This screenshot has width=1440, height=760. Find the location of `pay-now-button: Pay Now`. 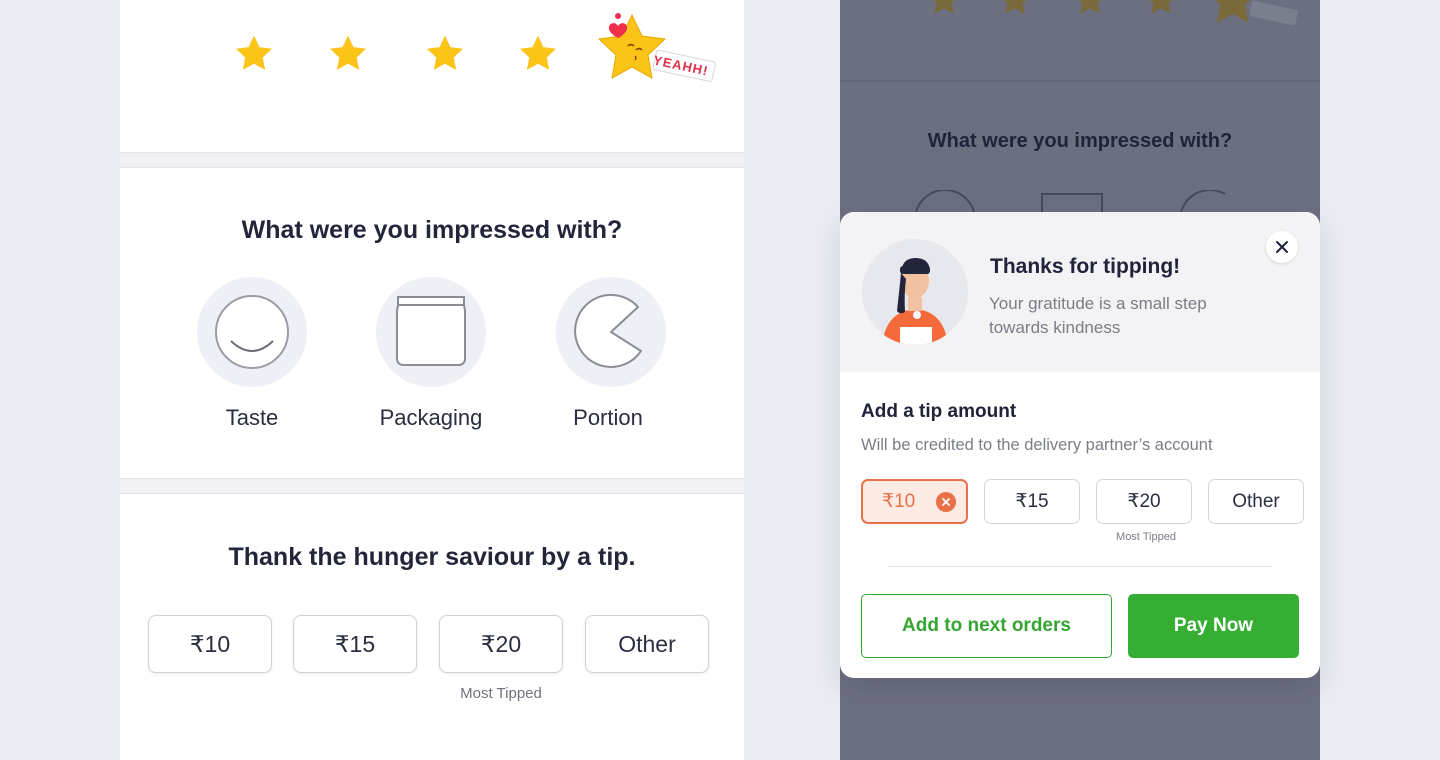

pay-now-button: Pay Now is located at coordinates (1213, 626).